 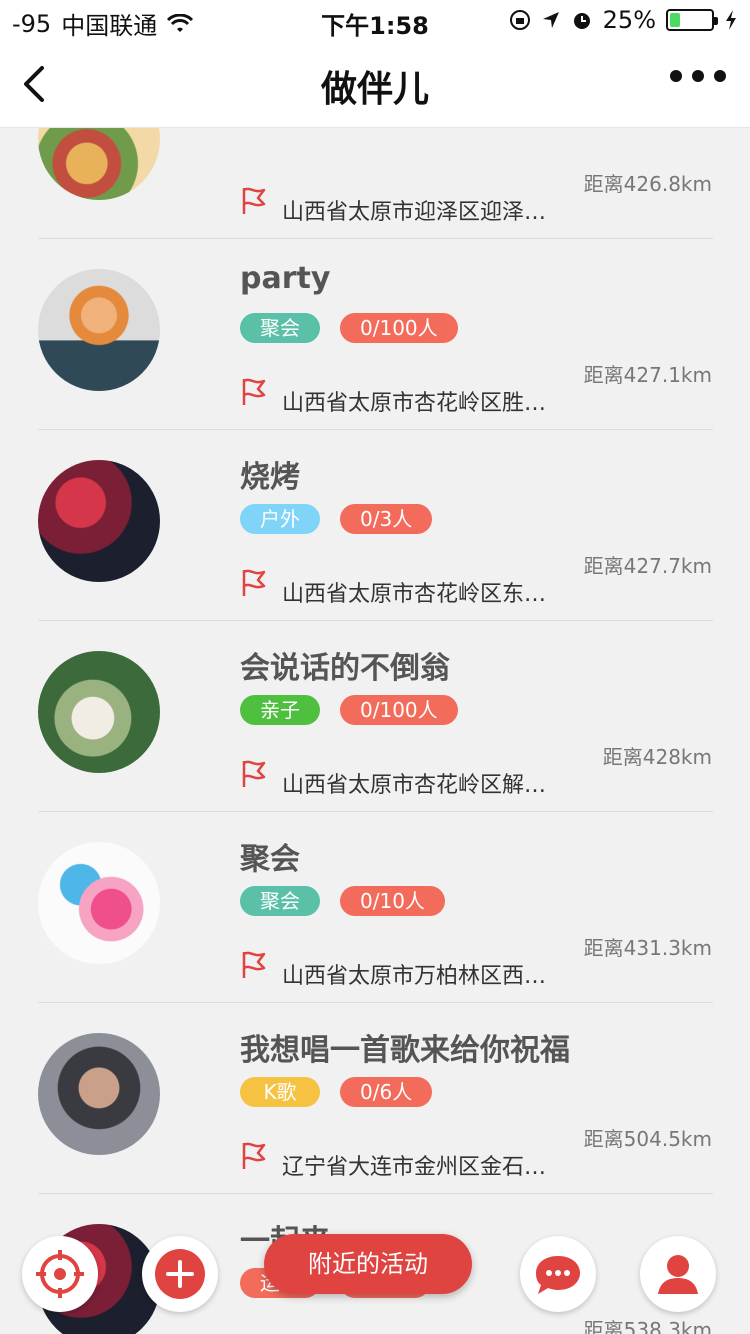 I want to click on location-arrow-icon, so click(x=550, y=20).